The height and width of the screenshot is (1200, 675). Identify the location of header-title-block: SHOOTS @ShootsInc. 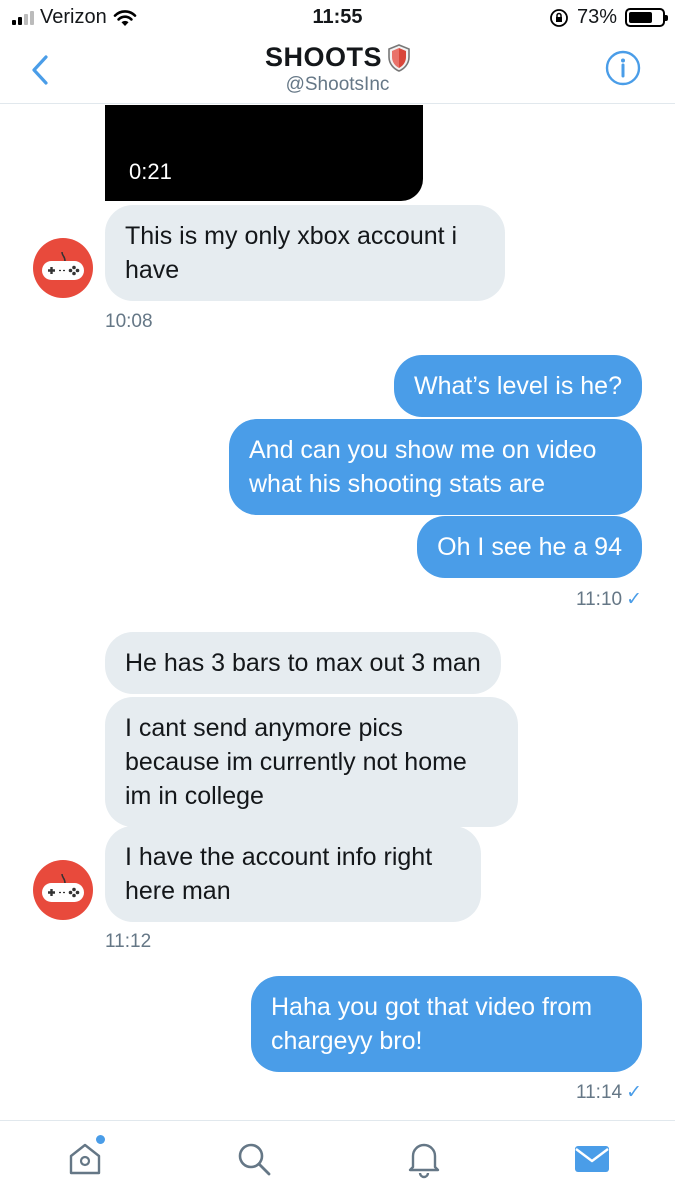
(337, 69).